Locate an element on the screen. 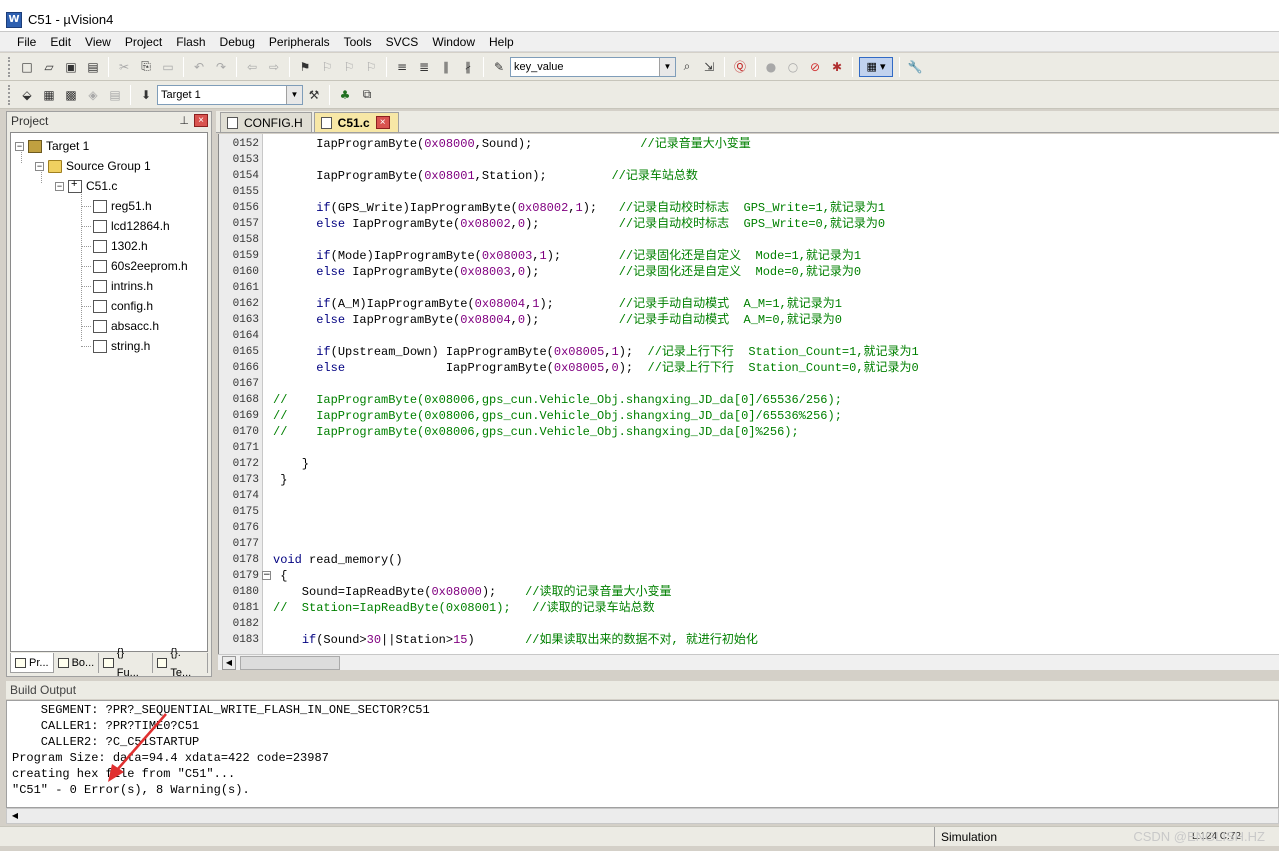 The width and height of the screenshot is (1279, 851). code-line: 0178 void read_memory() is located at coordinates (749, 560).